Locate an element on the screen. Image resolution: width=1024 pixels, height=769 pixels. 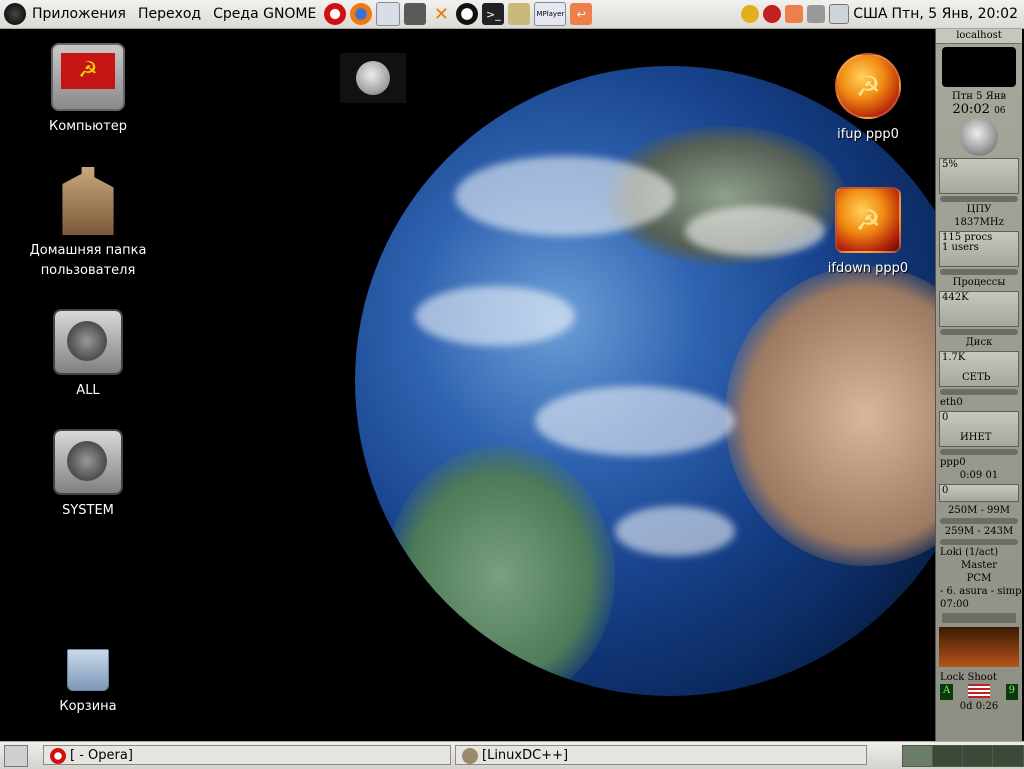
gk-track: - 6. asura - simp is located at coordinates (981, 591).